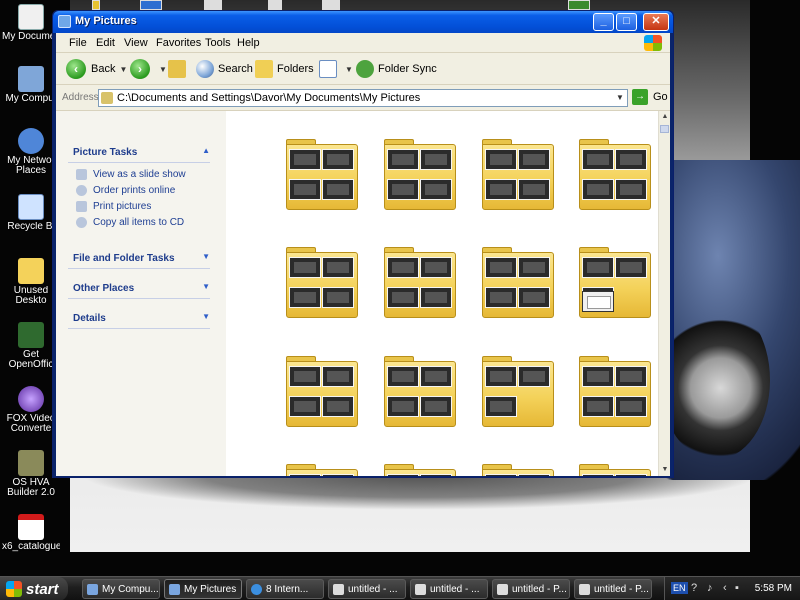 This screenshot has height=600, width=800. Describe the element at coordinates (284, 69) in the screenshot. I see `folders-button: Folders` at that location.